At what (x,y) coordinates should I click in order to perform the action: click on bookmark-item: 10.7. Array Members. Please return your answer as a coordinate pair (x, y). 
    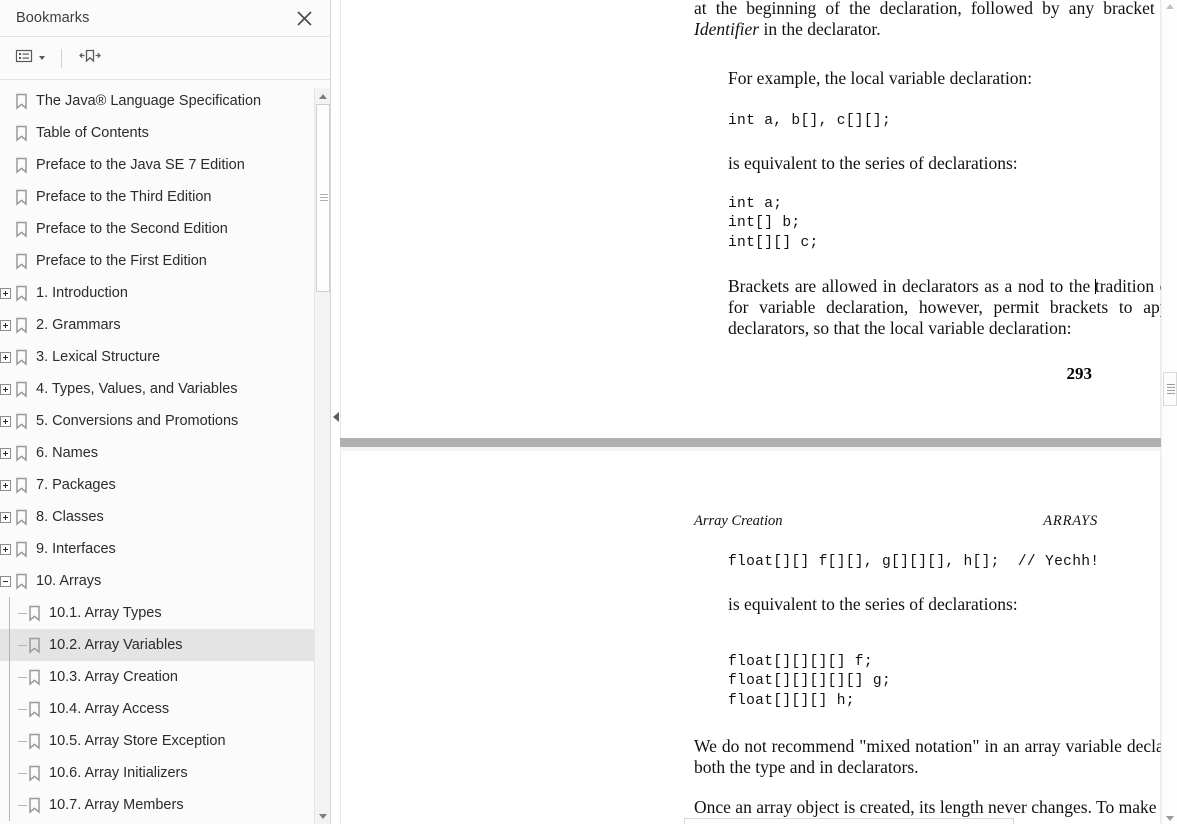
    Looking at the image, I should click on (165, 805).